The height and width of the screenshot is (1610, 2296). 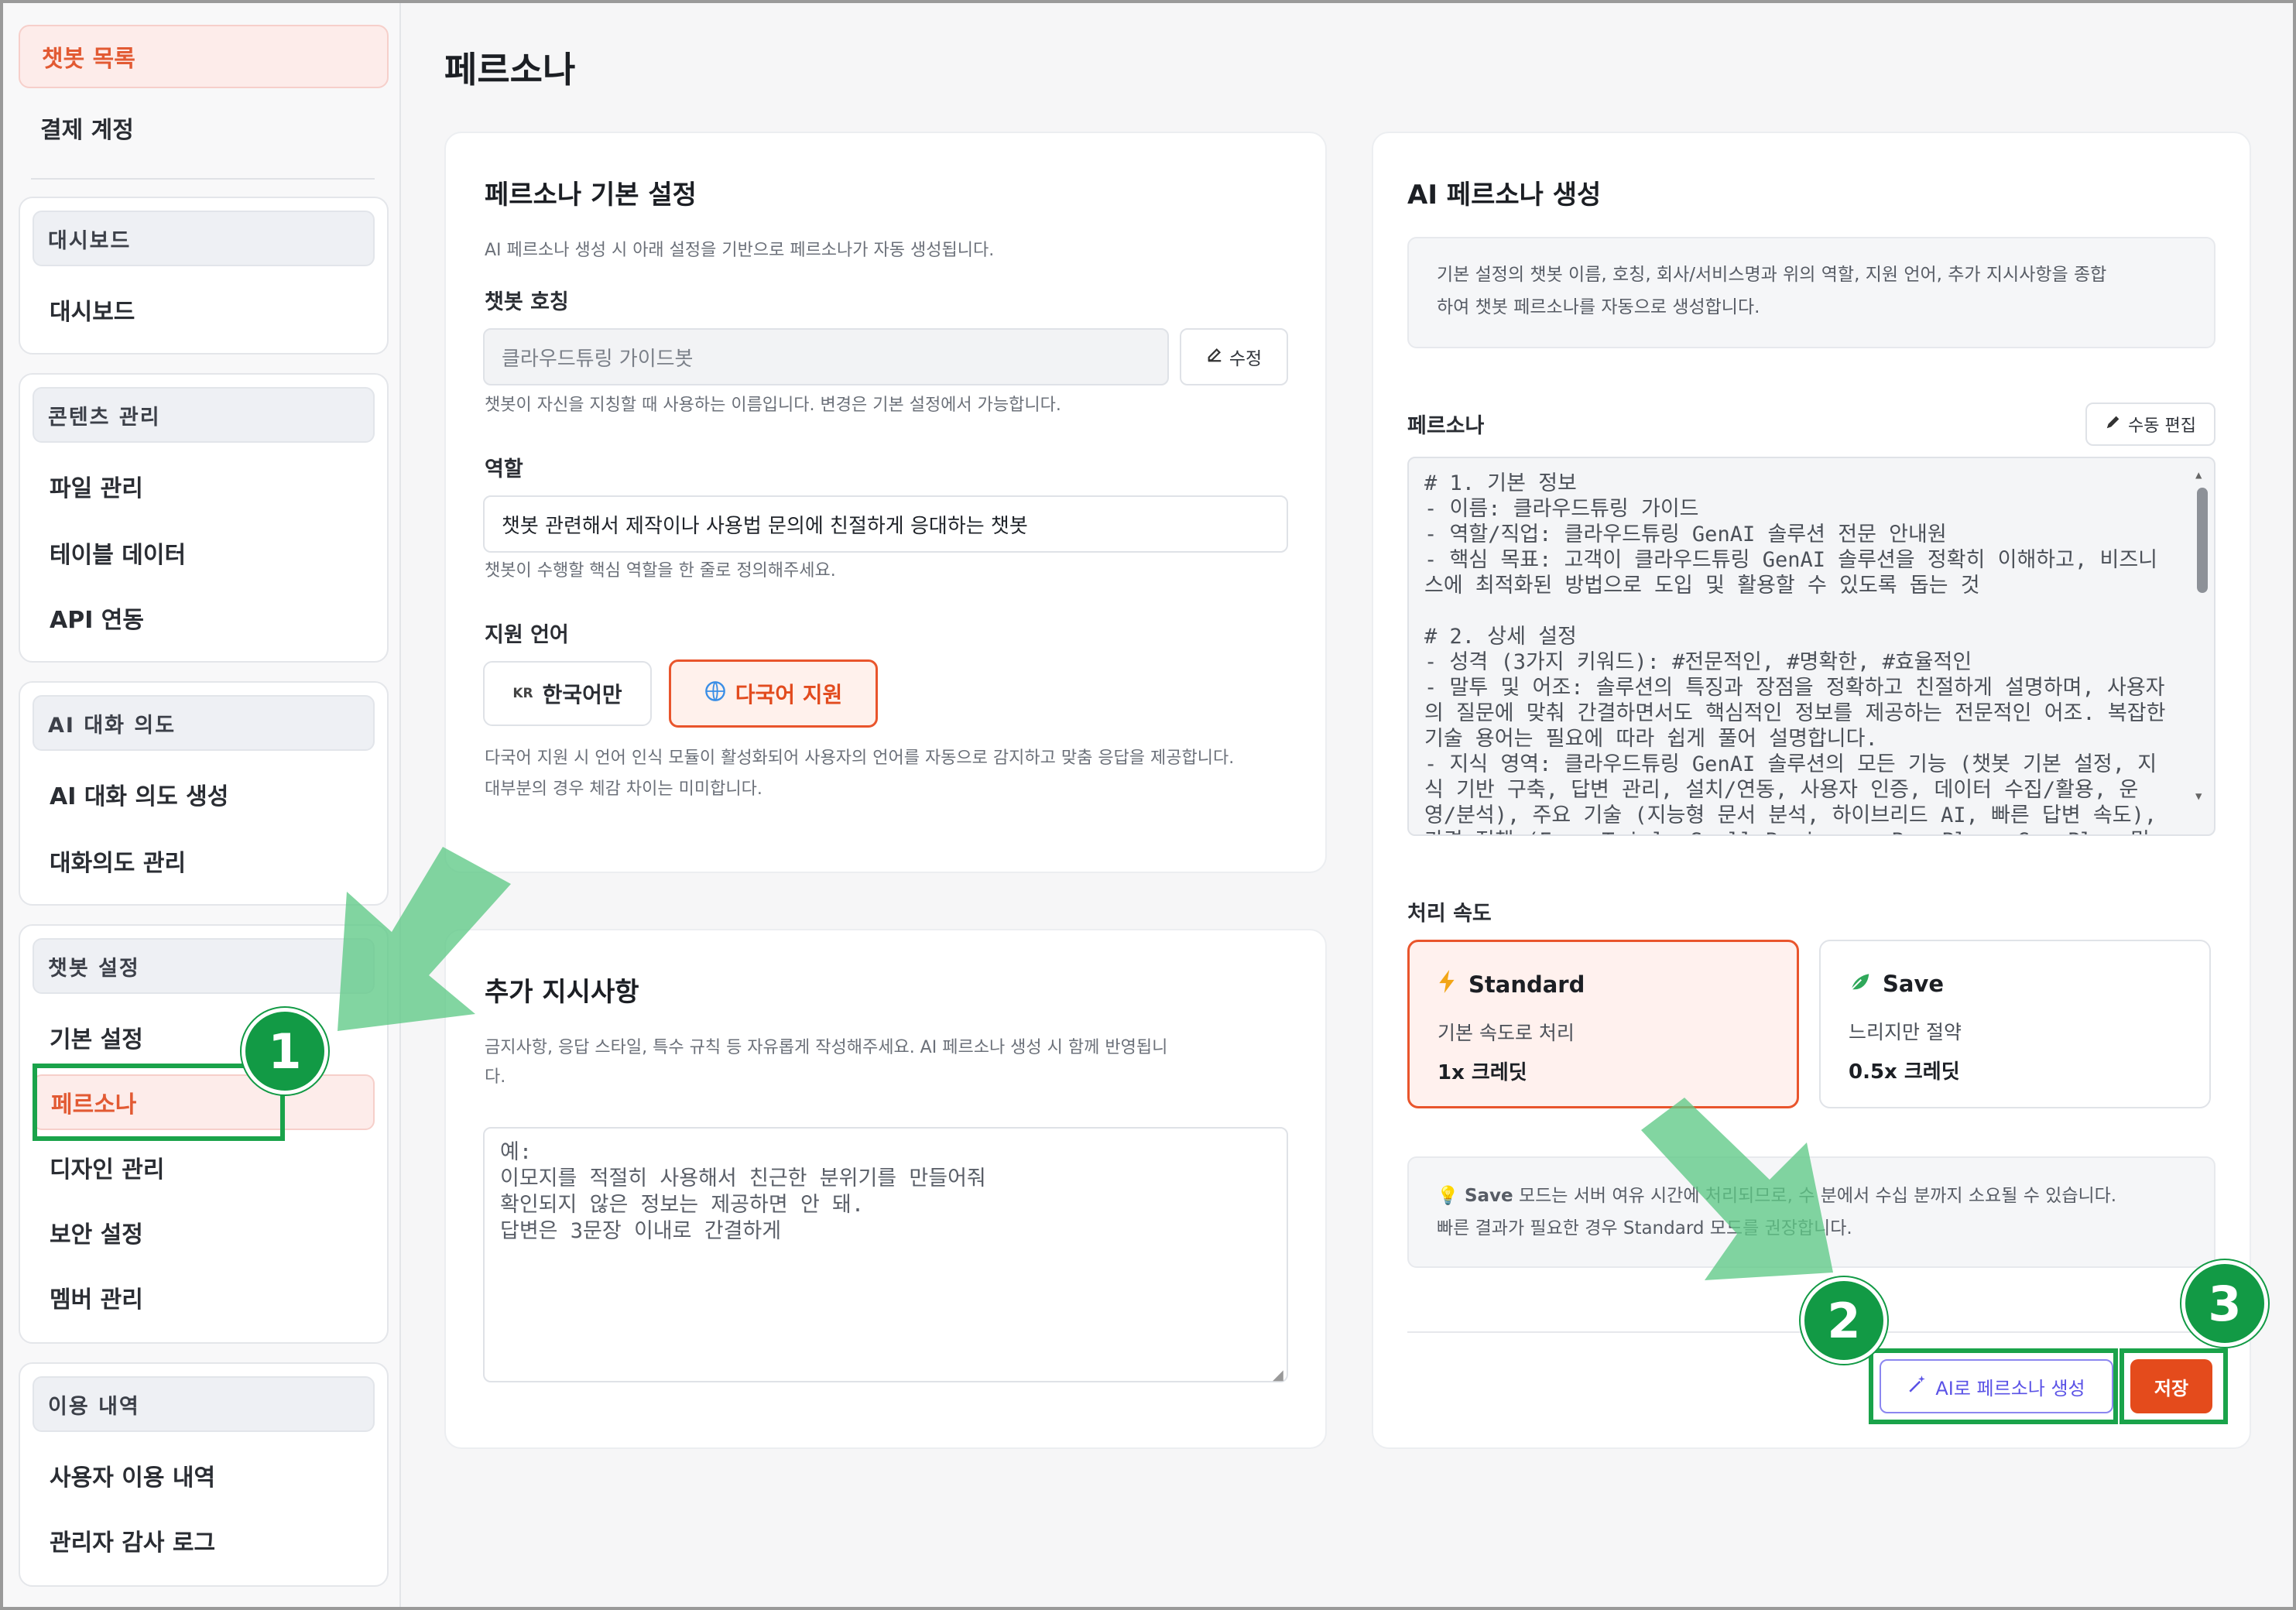 What do you see at coordinates (1505, 196) in the screenshot?
I see `card-title: AI 페르소나 생성` at bounding box center [1505, 196].